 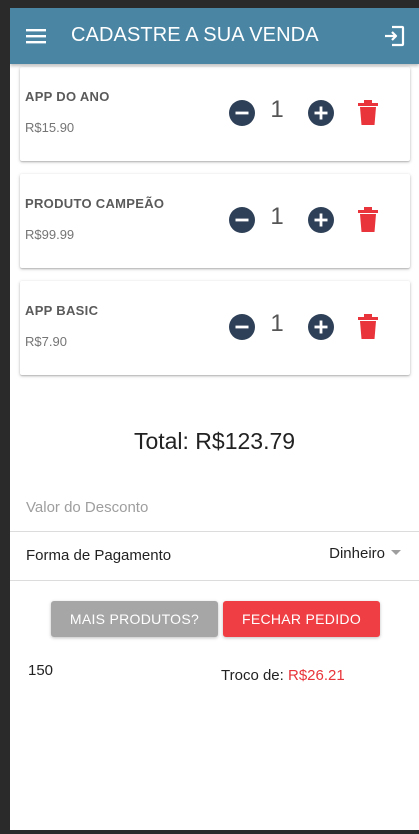 What do you see at coordinates (301, 619) in the screenshot?
I see `close-order-button: FECHAR PEDIDO` at bounding box center [301, 619].